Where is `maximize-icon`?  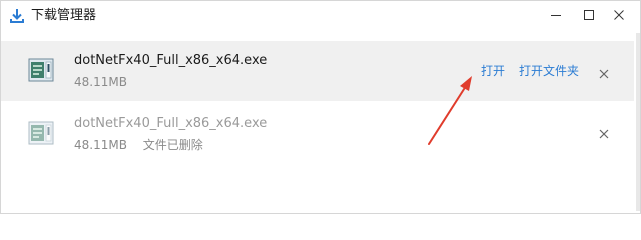
maximize-icon is located at coordinates (589, 15).